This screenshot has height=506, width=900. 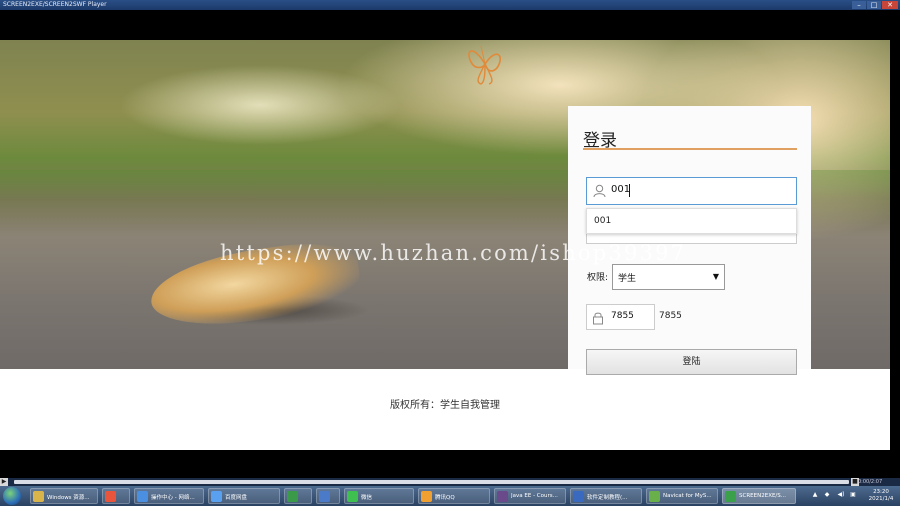 I want to click on role-selected-value: 学生, so click(x=627, y=279).